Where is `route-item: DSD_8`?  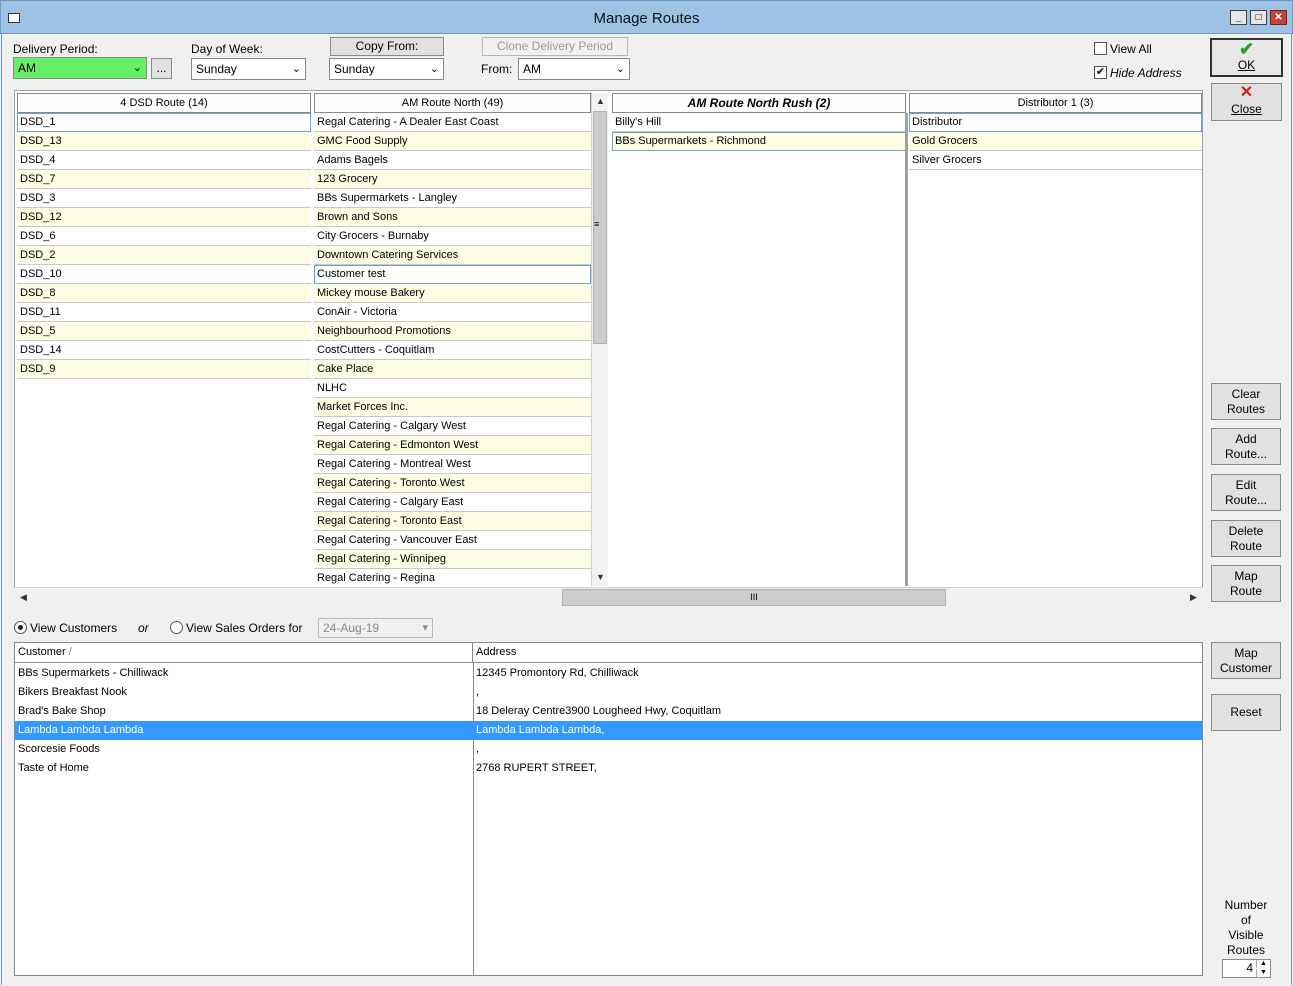
route-item: DSD_8 is located at coordinates (164, 293).